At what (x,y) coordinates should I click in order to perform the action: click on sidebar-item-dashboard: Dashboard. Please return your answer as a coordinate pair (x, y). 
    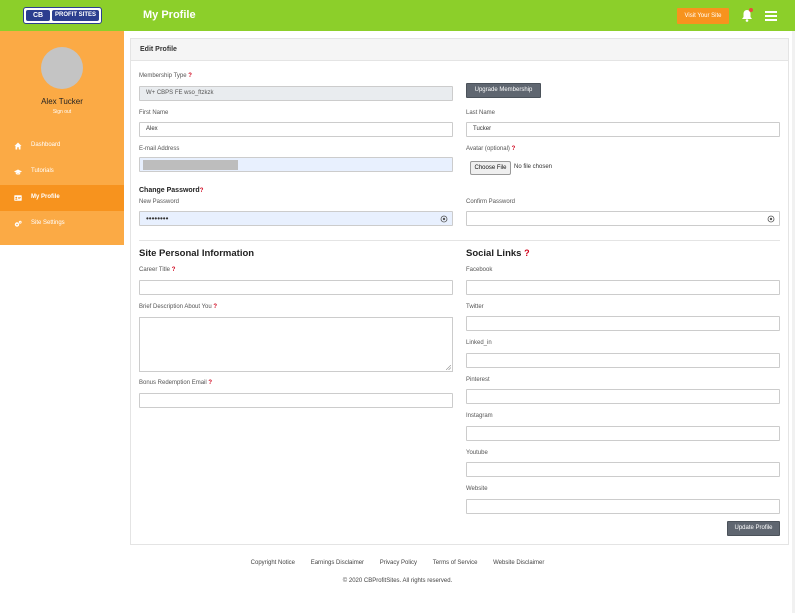
    Looking at the image, I should click on (62, 146).